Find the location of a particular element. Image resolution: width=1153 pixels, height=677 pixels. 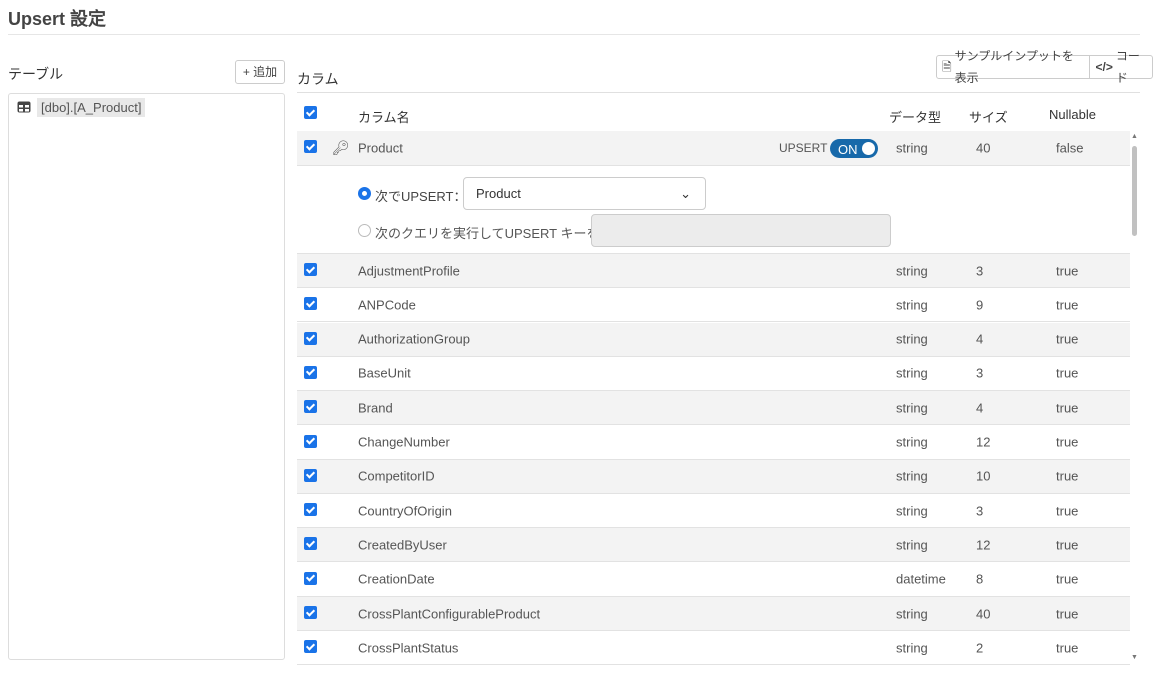

table-row: AuthorizationGroup string 4 true is located at coordinates (713, 339).